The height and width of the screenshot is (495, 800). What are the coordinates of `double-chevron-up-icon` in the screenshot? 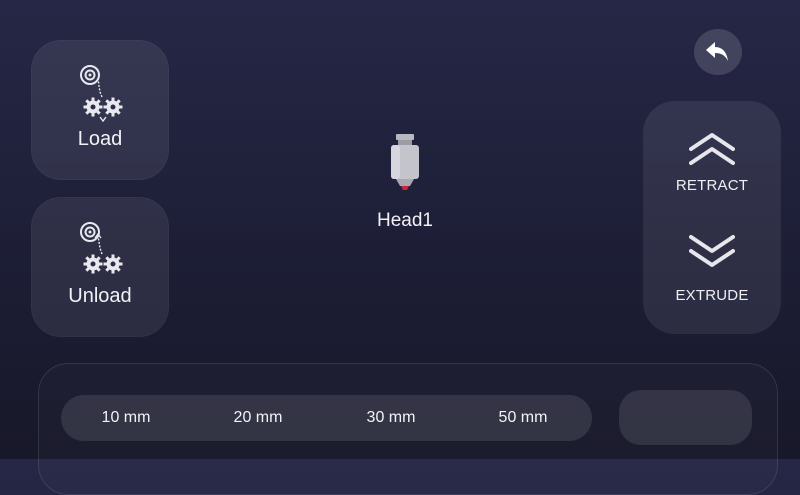 It's located at (712, 149).